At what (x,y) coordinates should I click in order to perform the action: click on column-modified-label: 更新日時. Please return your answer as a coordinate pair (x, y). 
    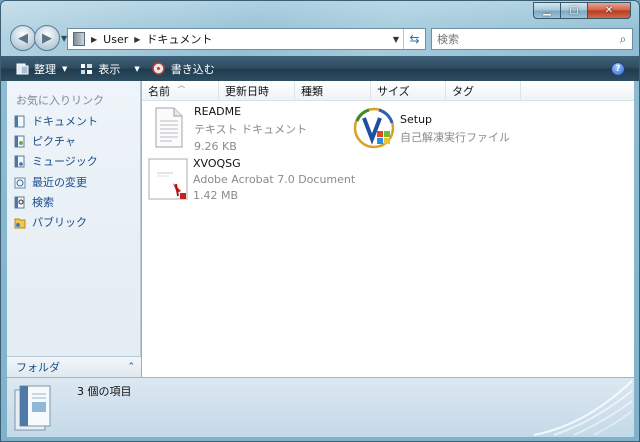
    Looking at the image, I should click on (247, 91).